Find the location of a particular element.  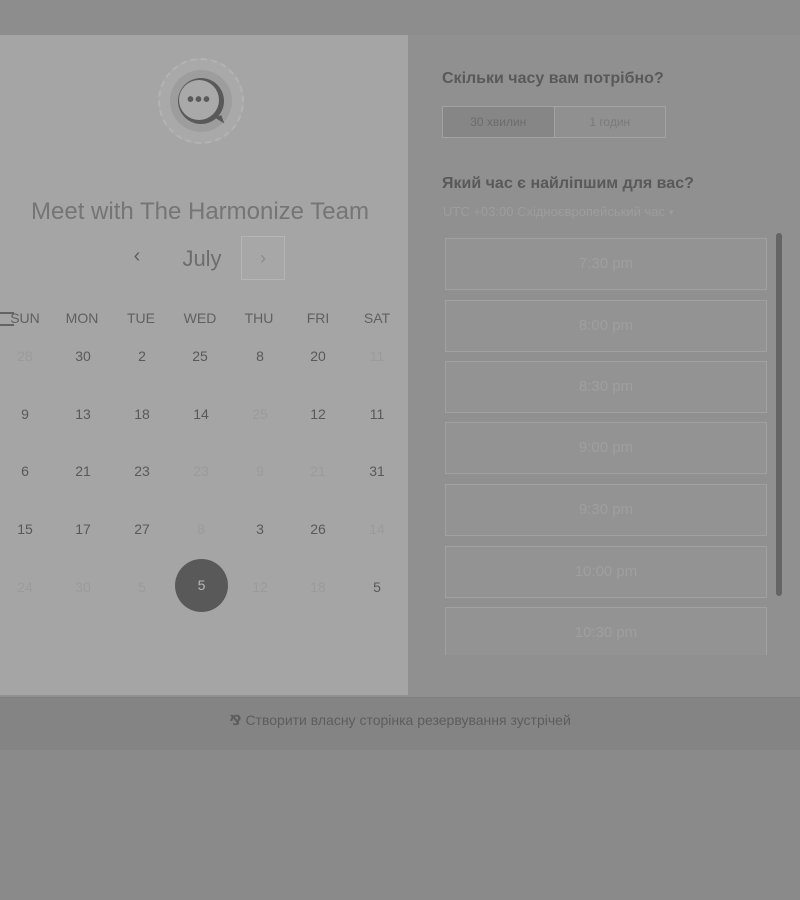

month-navigation: ‹ July › is located at coordinates (205, 259).